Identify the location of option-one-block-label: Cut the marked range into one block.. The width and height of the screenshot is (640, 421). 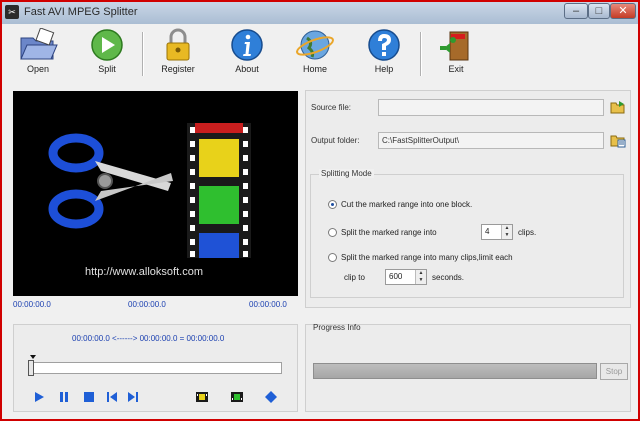
(407, 204).